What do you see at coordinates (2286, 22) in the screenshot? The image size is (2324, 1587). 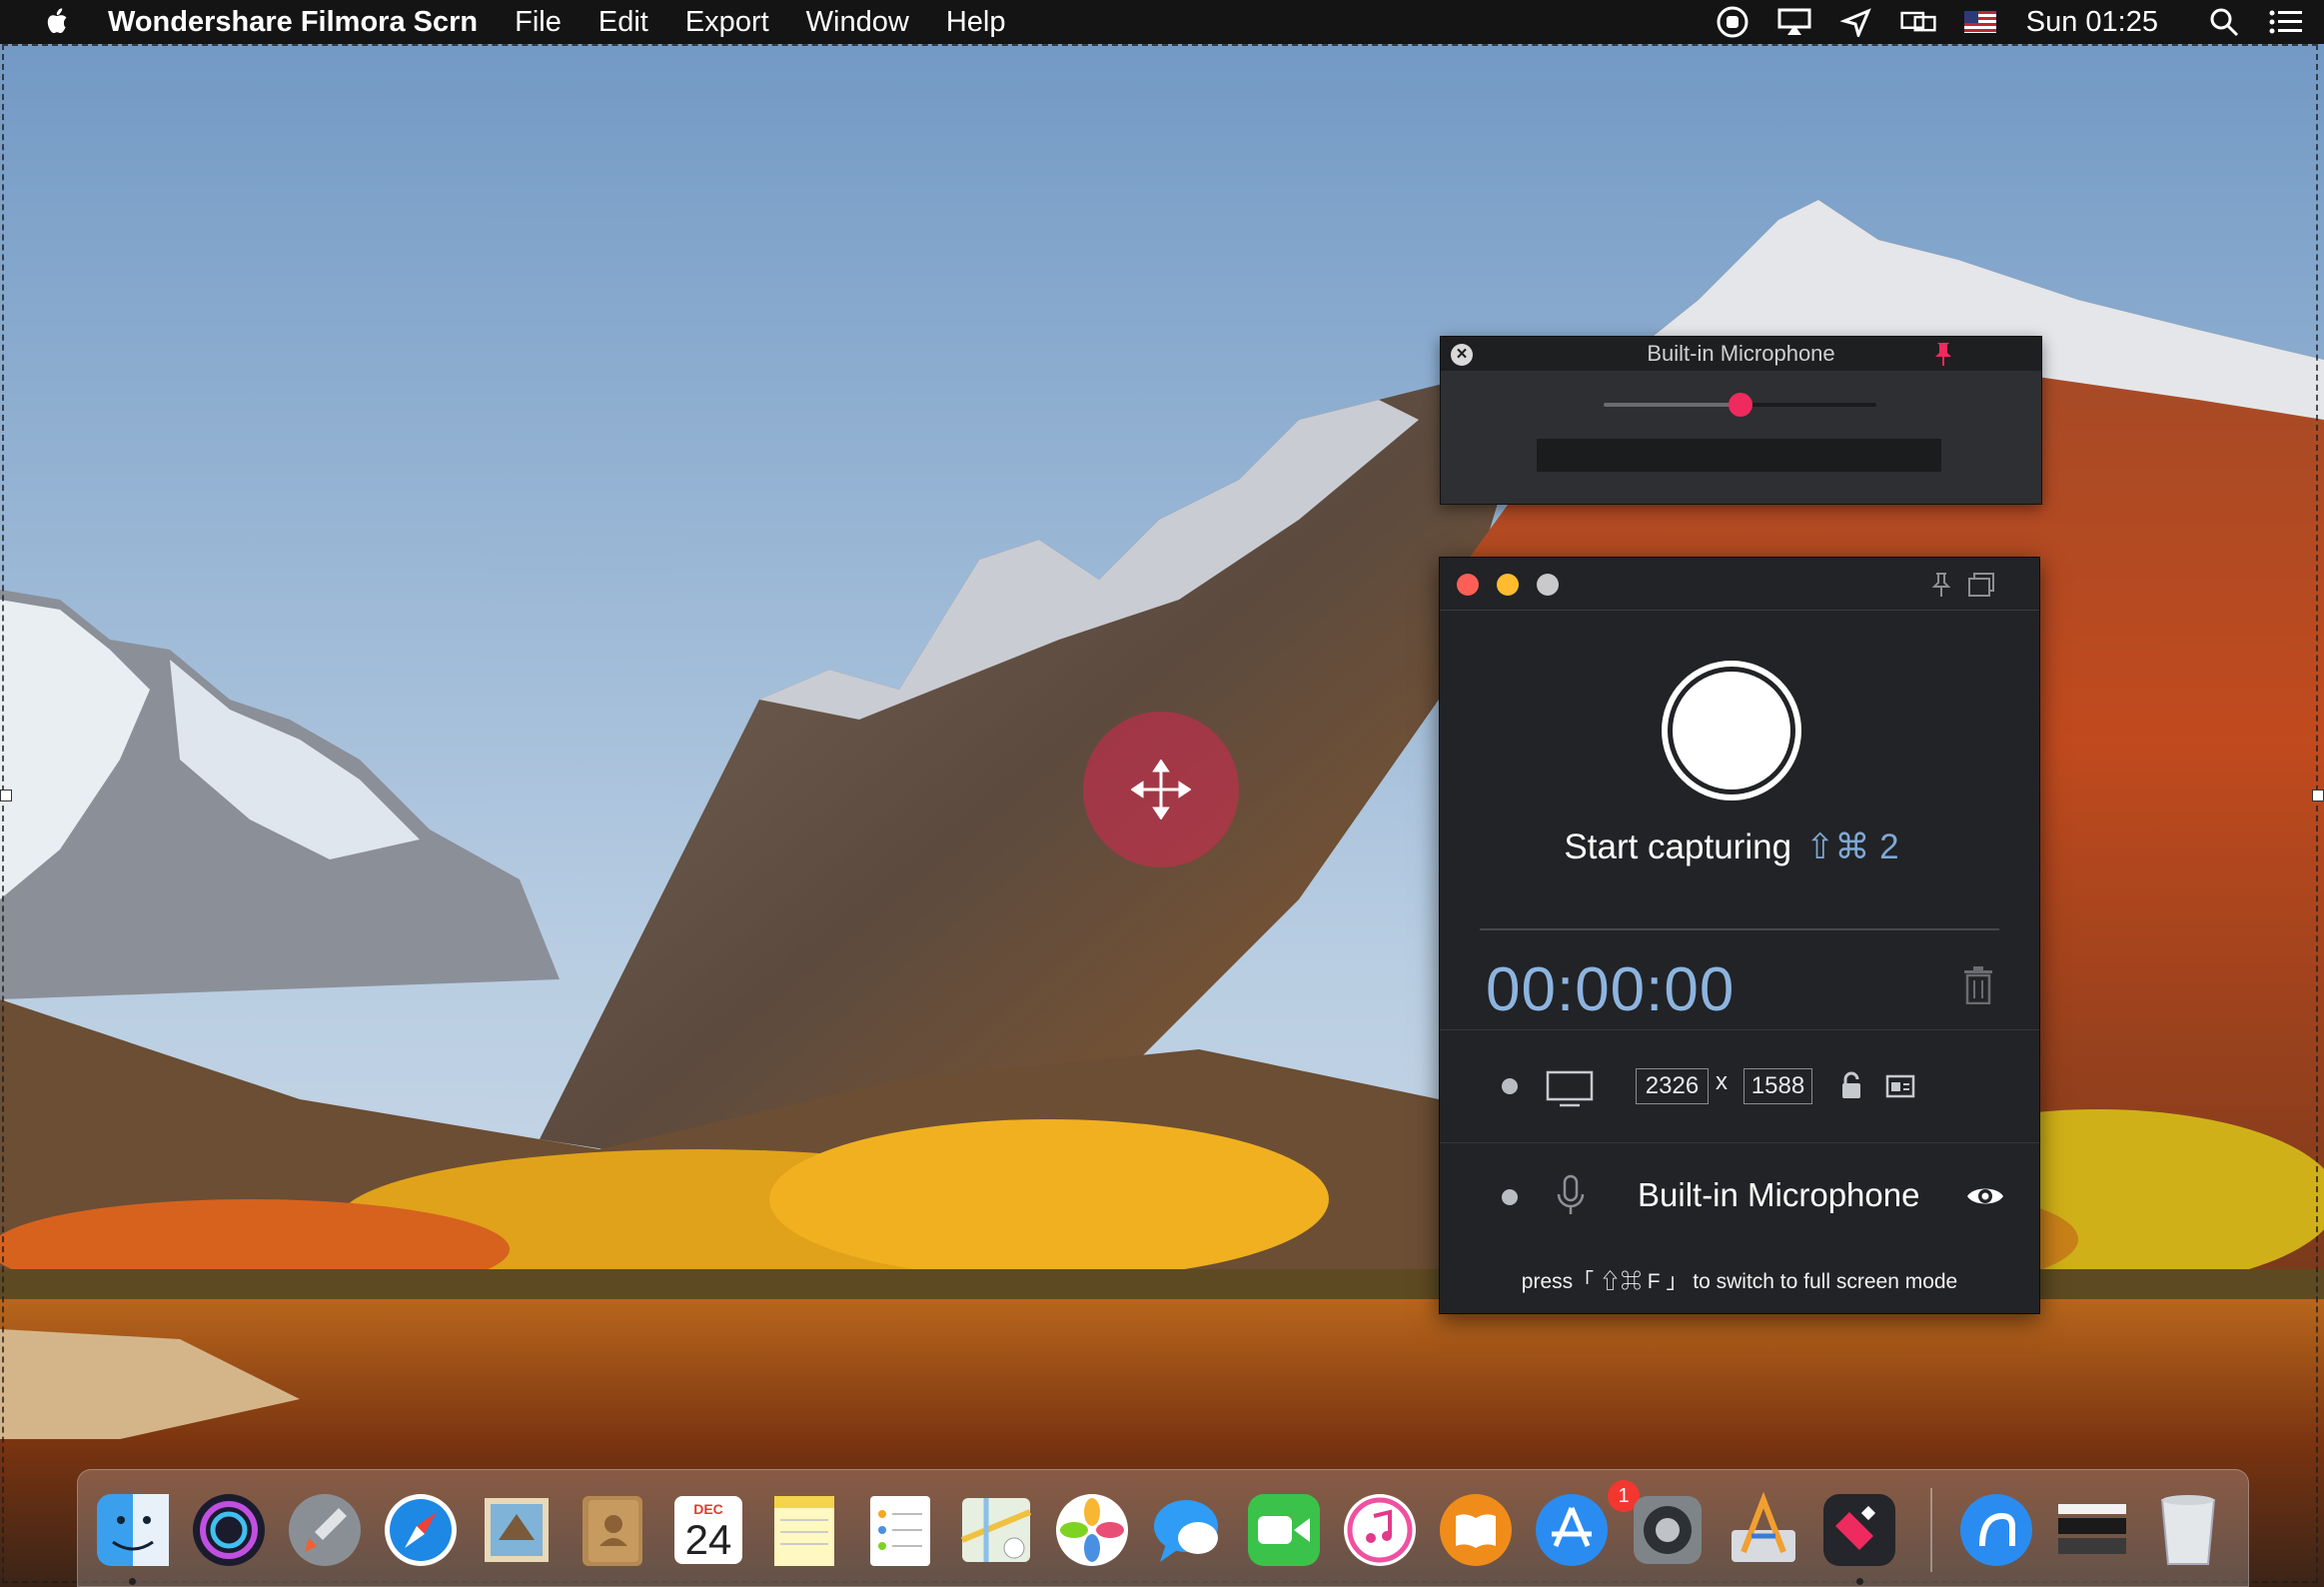 I see `notification-center-icon` at bounding box center [2286, 22].